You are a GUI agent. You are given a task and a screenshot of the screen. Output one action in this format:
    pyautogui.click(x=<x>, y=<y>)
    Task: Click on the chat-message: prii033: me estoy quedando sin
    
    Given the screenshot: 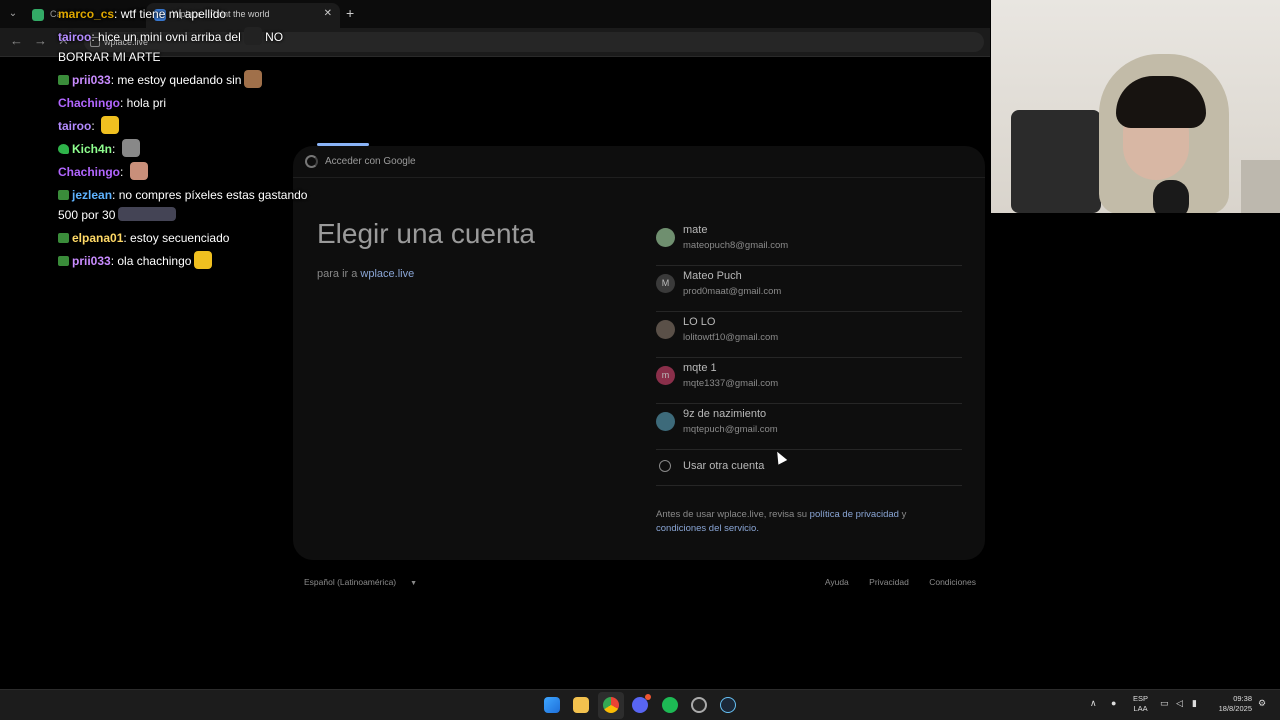 What is the action you would take?
    pyautogui.click(x=188, y=80)
    